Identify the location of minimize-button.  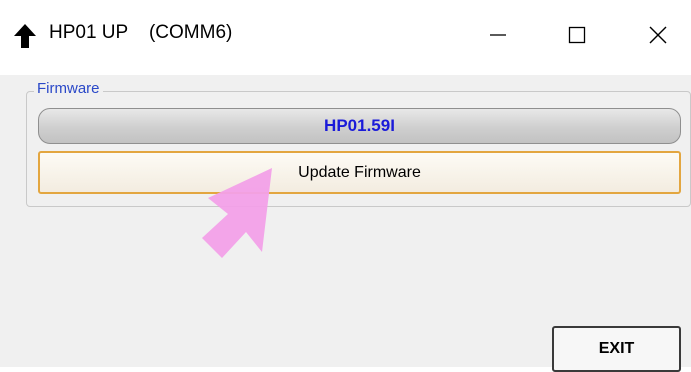
(498, 37).